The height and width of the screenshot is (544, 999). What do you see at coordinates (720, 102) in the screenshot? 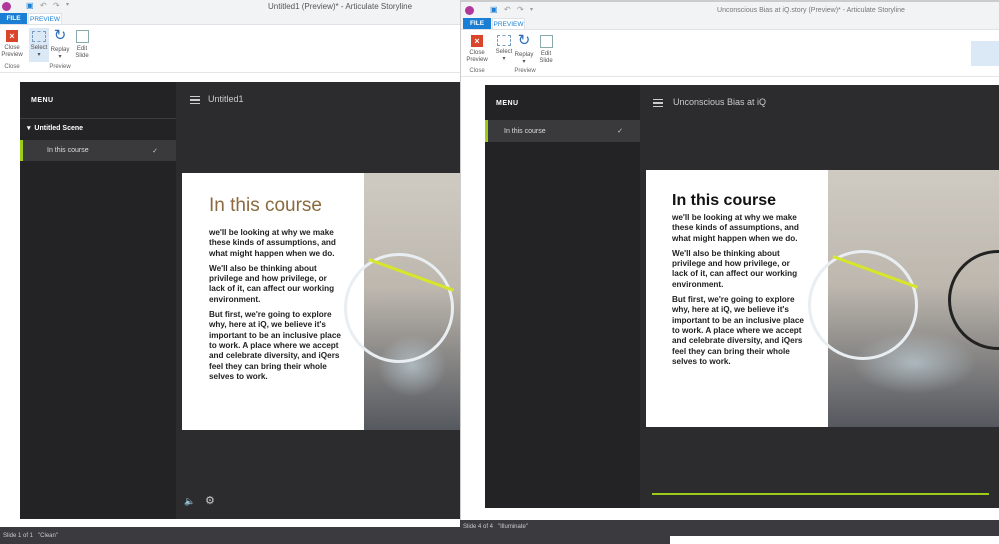
I see `player-title: Unconscious Bias at iQ` at bounding box center [720, 102].